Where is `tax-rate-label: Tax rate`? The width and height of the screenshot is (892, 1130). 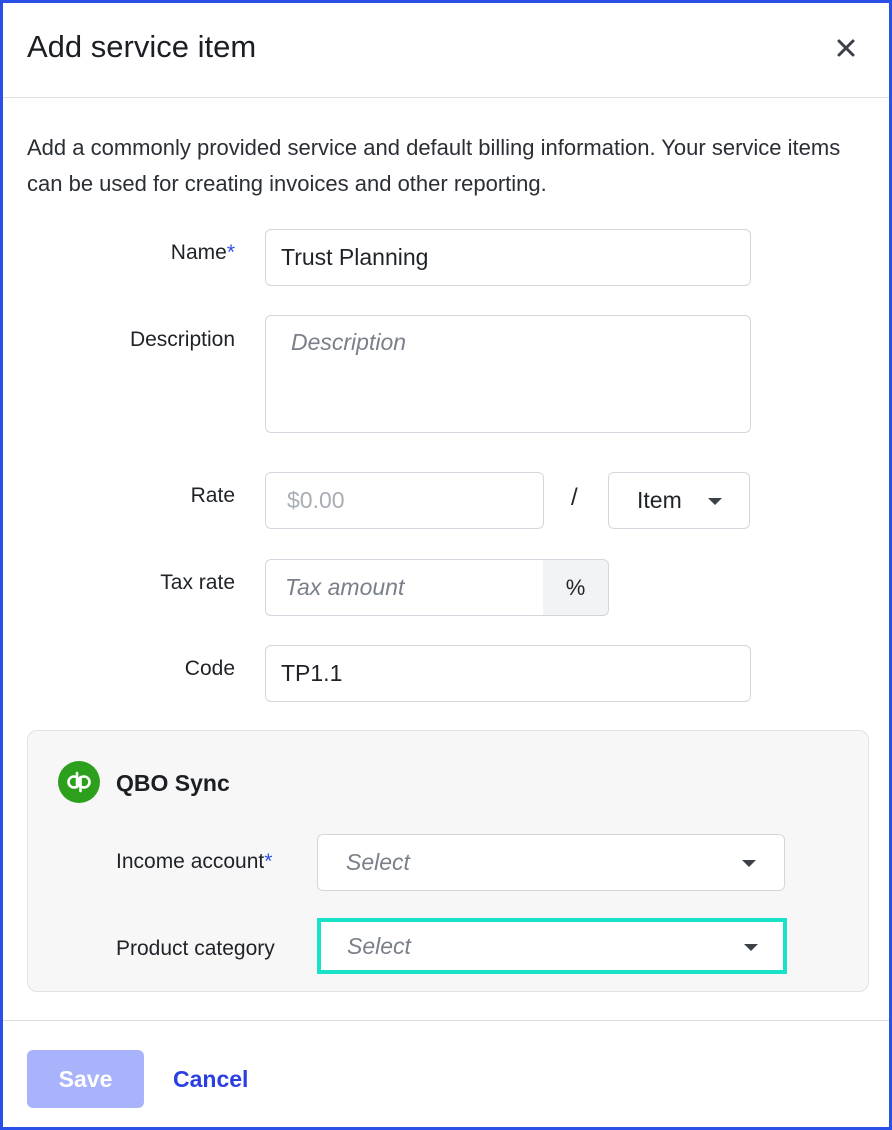 tax-rate-label: Tax rate is located at coordinates (197, 582).